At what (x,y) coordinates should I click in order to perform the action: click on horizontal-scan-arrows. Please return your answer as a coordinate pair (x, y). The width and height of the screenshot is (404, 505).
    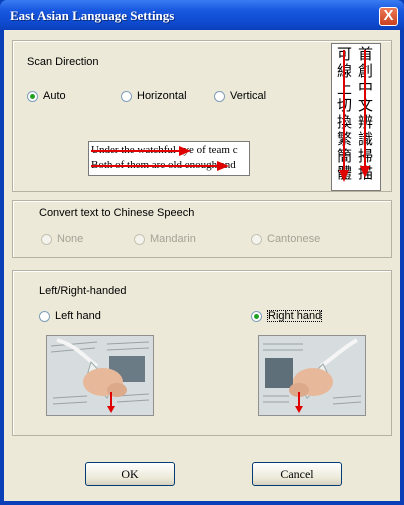
    Looking at the image, I should click on (160, 158).